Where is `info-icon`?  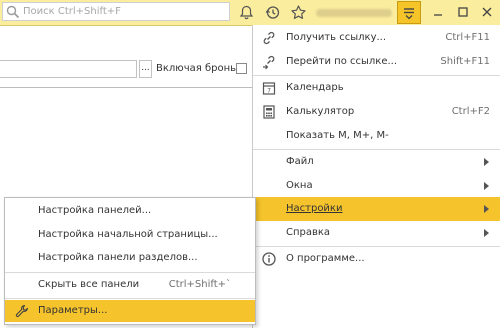 info-icon is located at coordinates (269, 259).